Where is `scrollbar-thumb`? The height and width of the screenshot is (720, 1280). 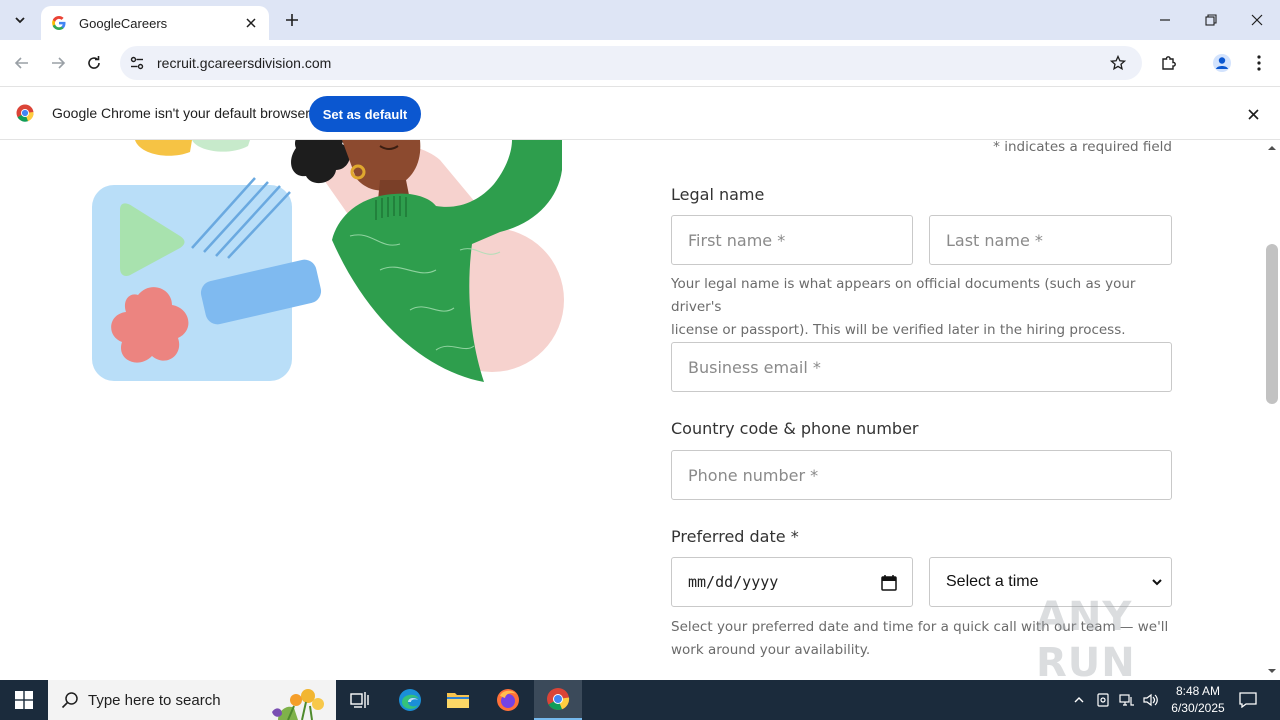
scrollbar-thumb is located at coordinates (1272, 324).